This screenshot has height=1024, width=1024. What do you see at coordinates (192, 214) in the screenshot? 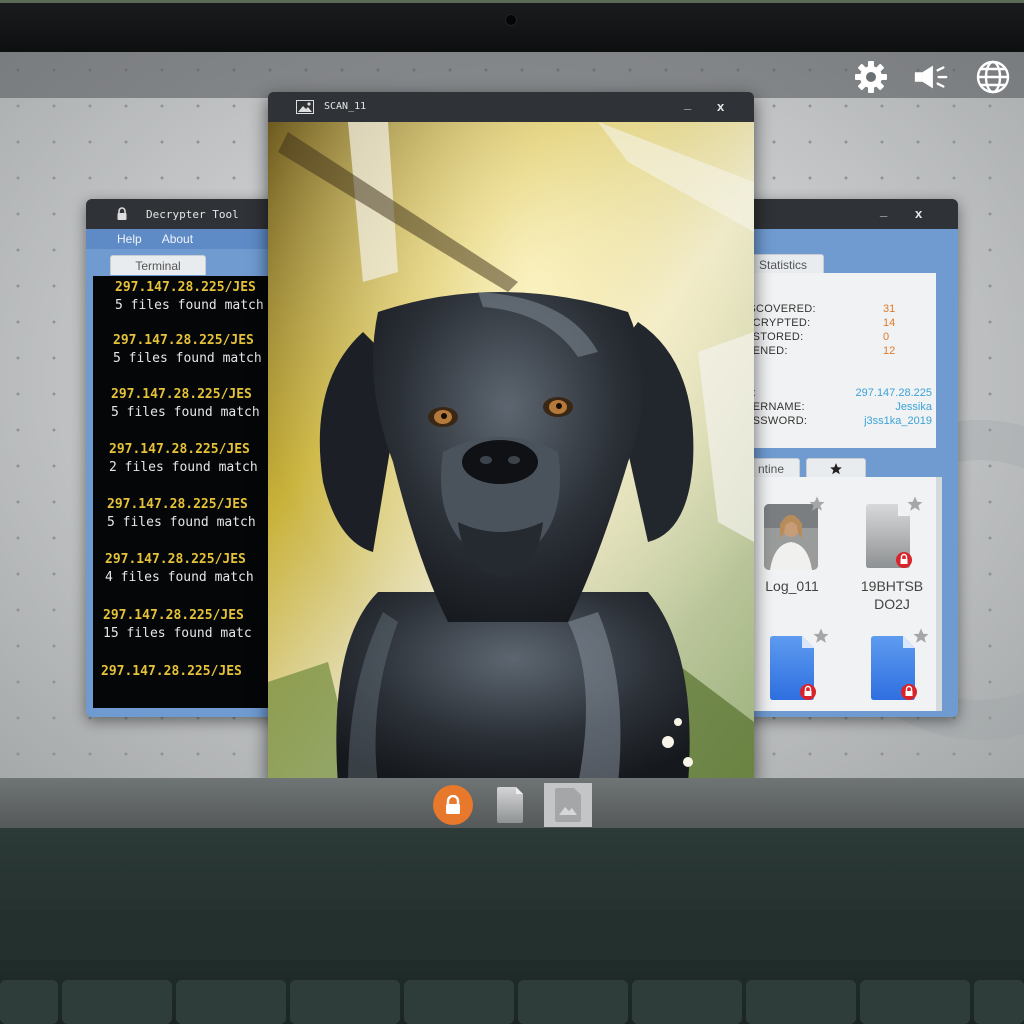
I see `window-title: Decrypter Tool` at bounding box center [192, 214].